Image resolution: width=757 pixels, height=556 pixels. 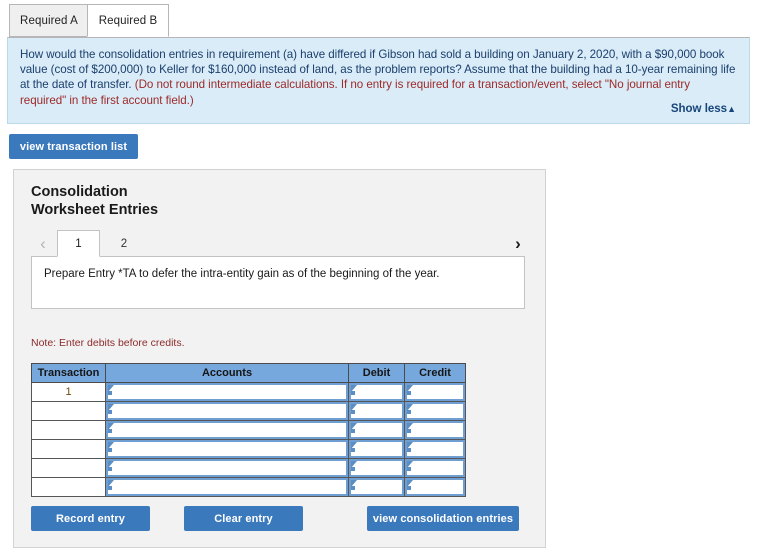 I want to click on show-less-label: Show less, so click(x=699, y=109).